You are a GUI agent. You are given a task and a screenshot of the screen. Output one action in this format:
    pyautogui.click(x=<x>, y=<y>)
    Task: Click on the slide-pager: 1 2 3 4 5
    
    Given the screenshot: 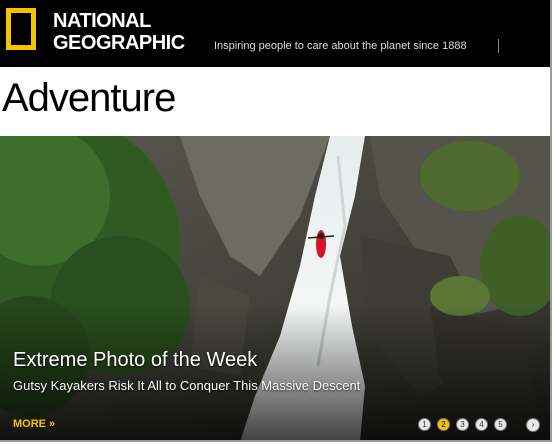 What is the action you would take?
    pyautogui.click(x=462, y=425)
    